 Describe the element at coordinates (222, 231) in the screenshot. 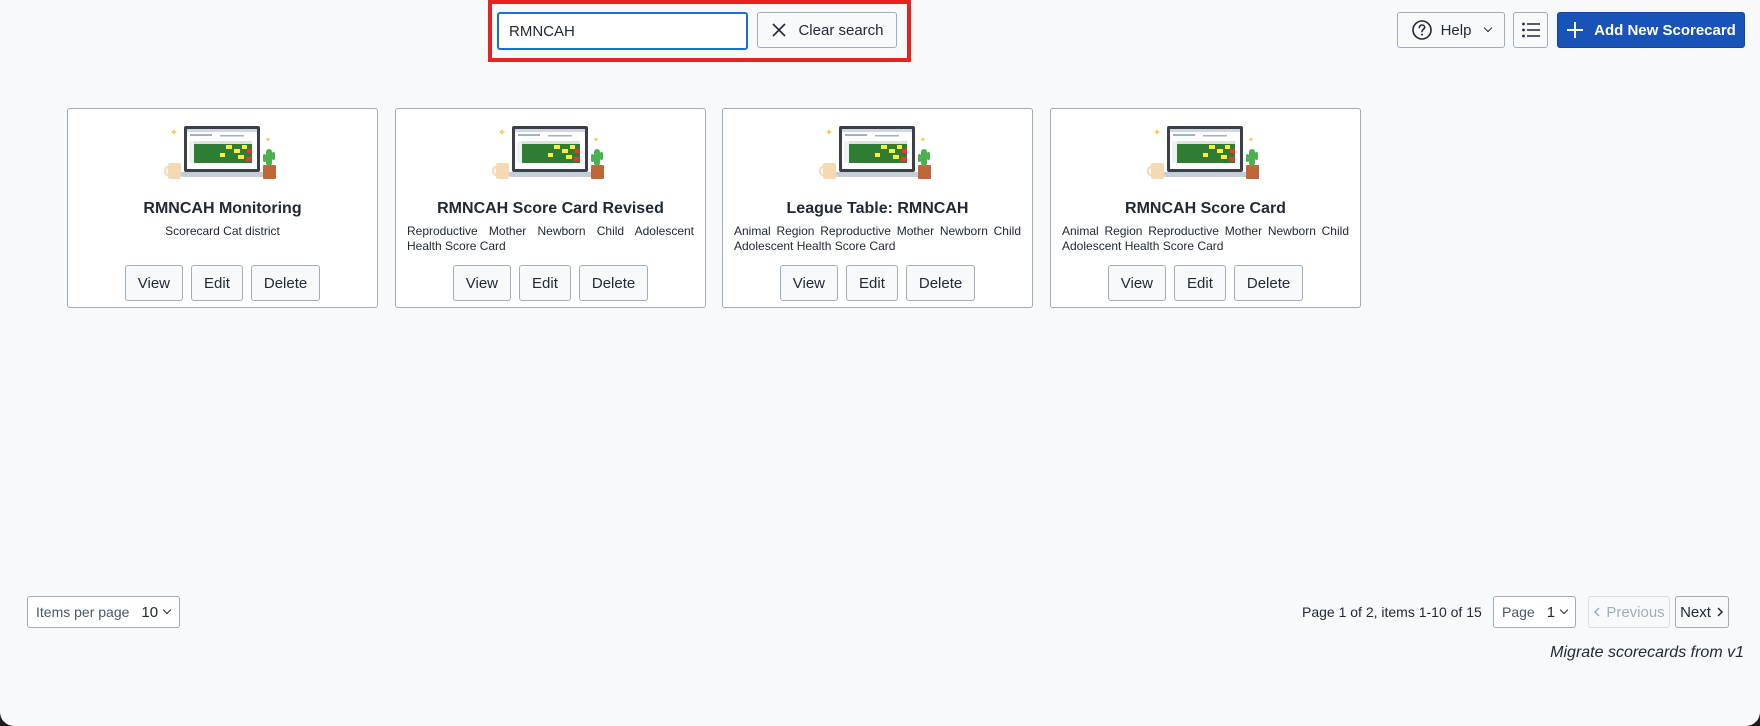

I see `scorecard-description: Scorecard Cat district` at that location.